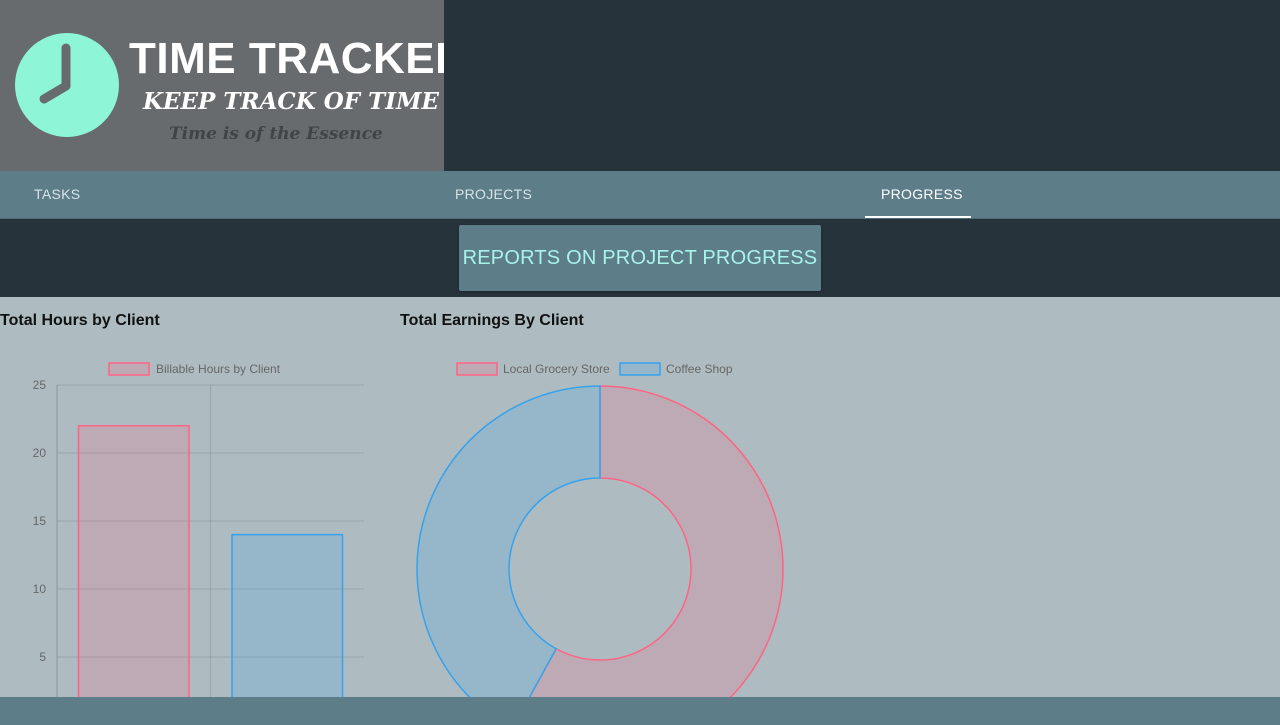 The width and height of the screenshot is (1280, 725). I want to click on legend-label: Local Grocery Store, so click(556, 369).